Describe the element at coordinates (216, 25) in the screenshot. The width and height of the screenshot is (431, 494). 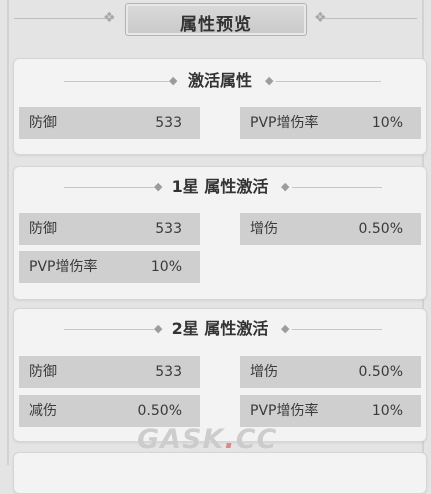
I see `page-title: 属性预览` at that location.